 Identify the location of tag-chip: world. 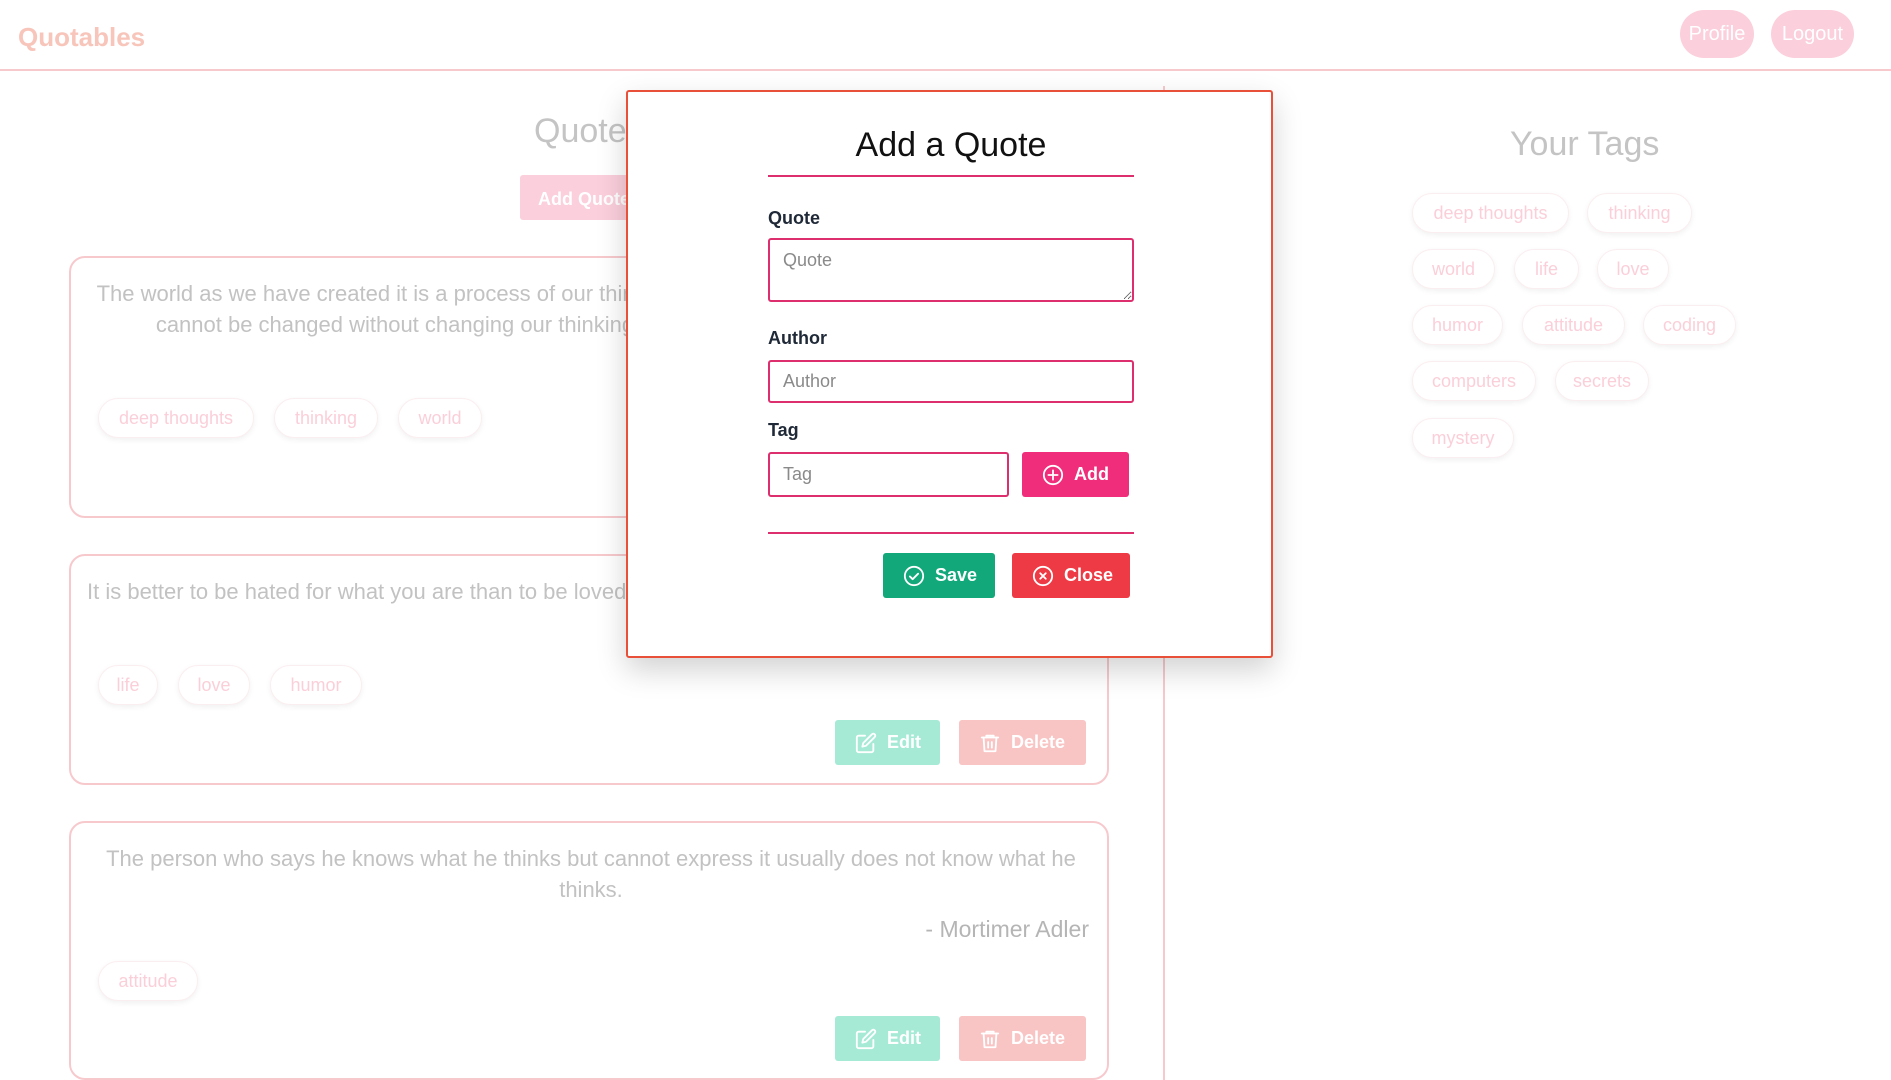
(1453, 269).